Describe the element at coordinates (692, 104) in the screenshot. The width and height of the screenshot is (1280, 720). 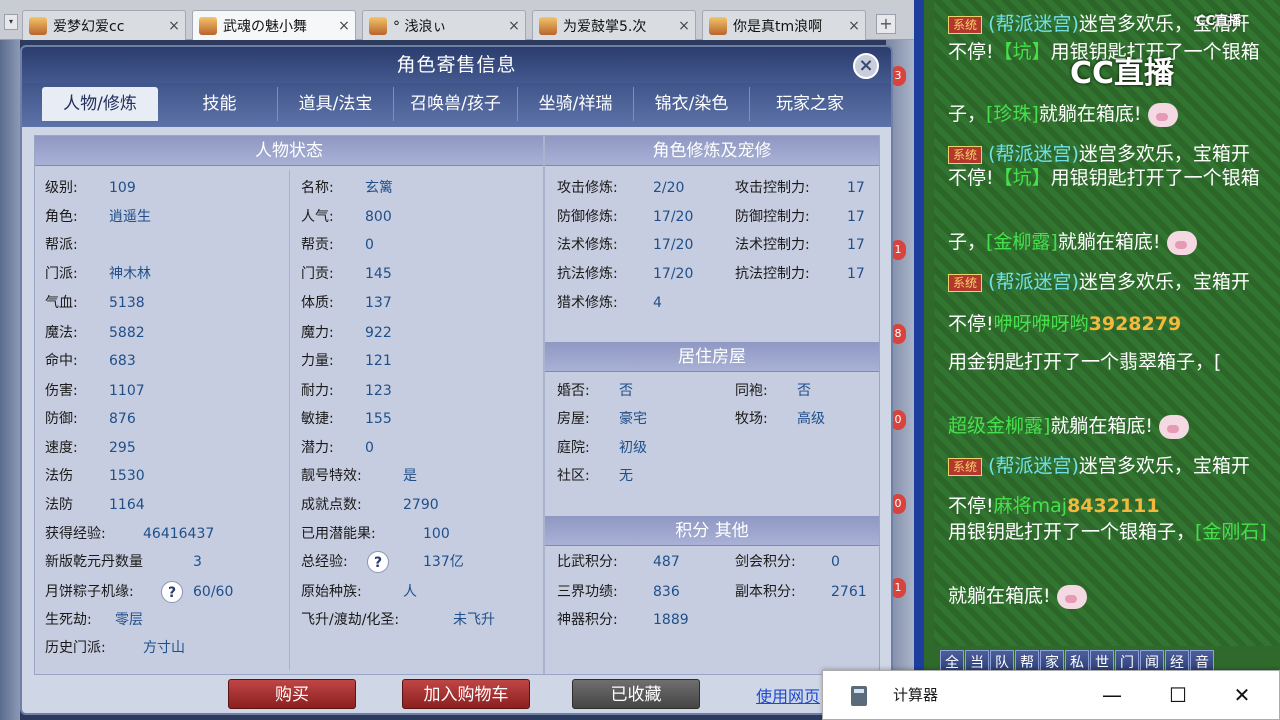
I see `tab-outfits: 锦衣/染色` at that location.